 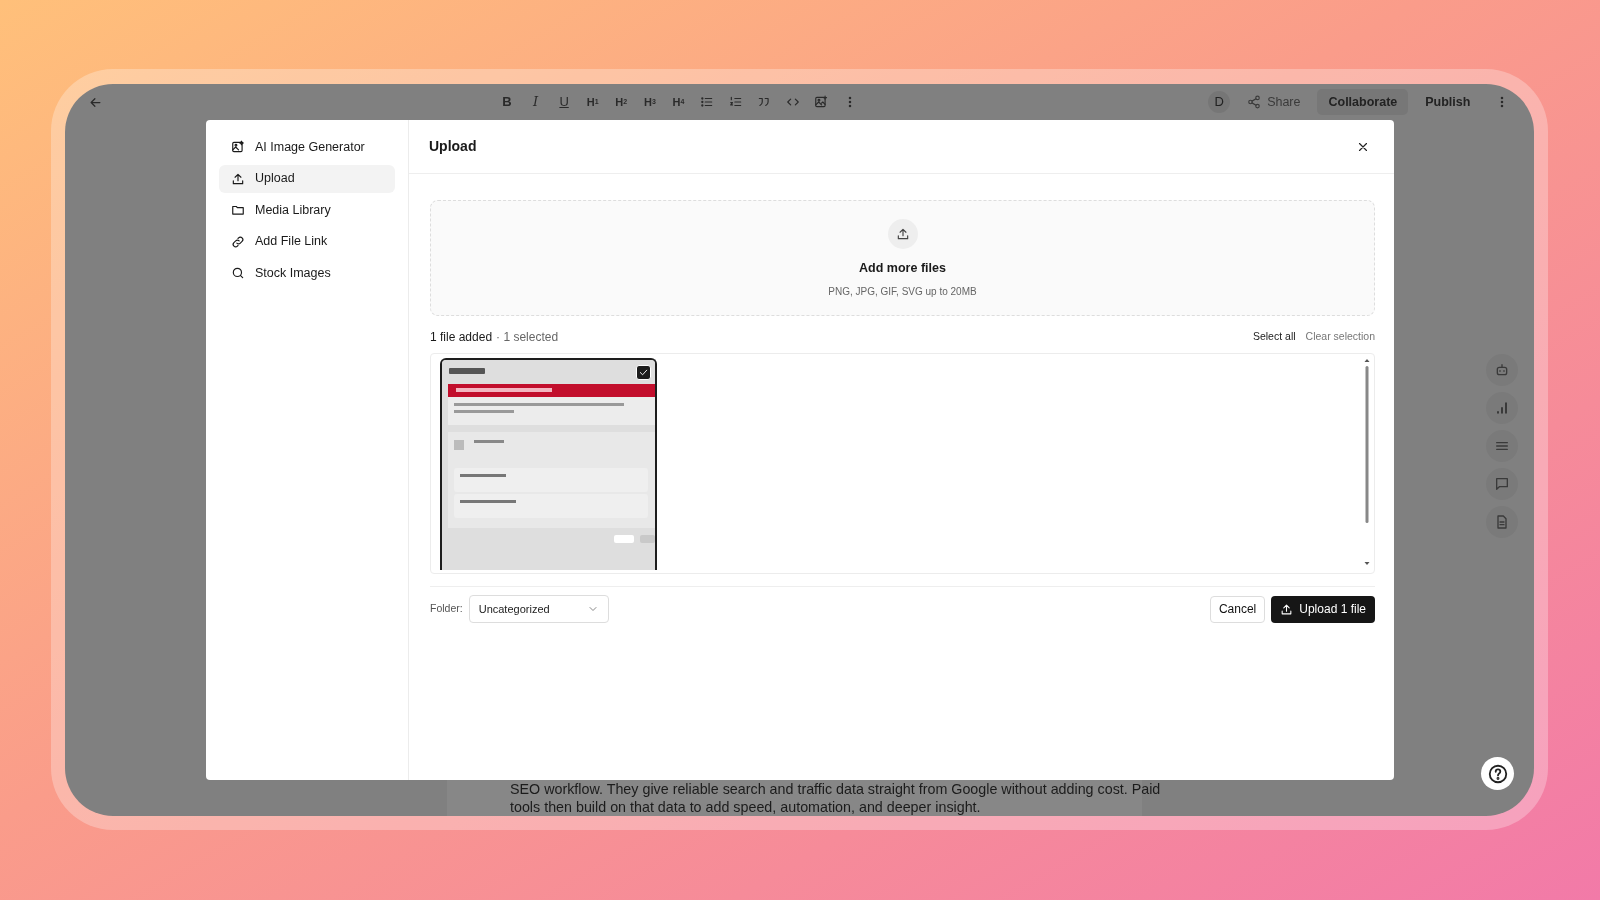 I want to click on bullet-list-icon, so click(x=707, y=102).